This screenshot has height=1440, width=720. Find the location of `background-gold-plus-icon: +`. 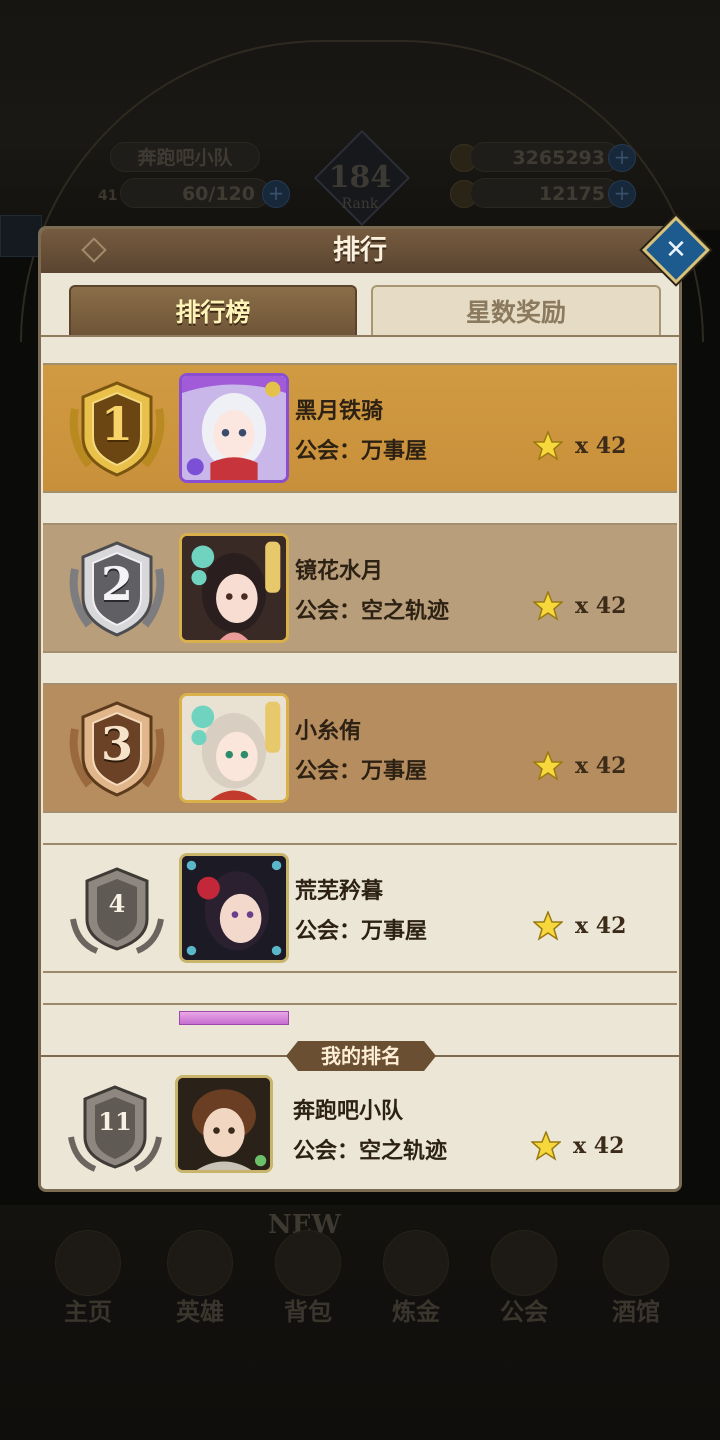

background-gold-plus-icon: + is located at coordinates (622, 158).